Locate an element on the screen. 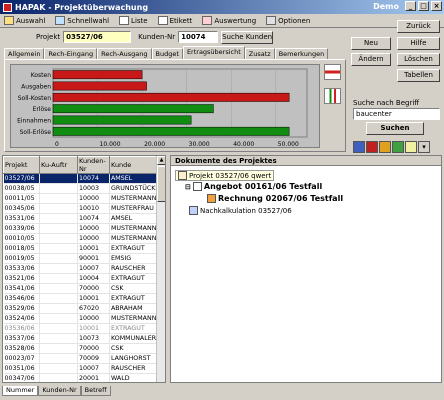 The image size is (444, 400). format-a-red-icon is located at coordinates (372, 147).